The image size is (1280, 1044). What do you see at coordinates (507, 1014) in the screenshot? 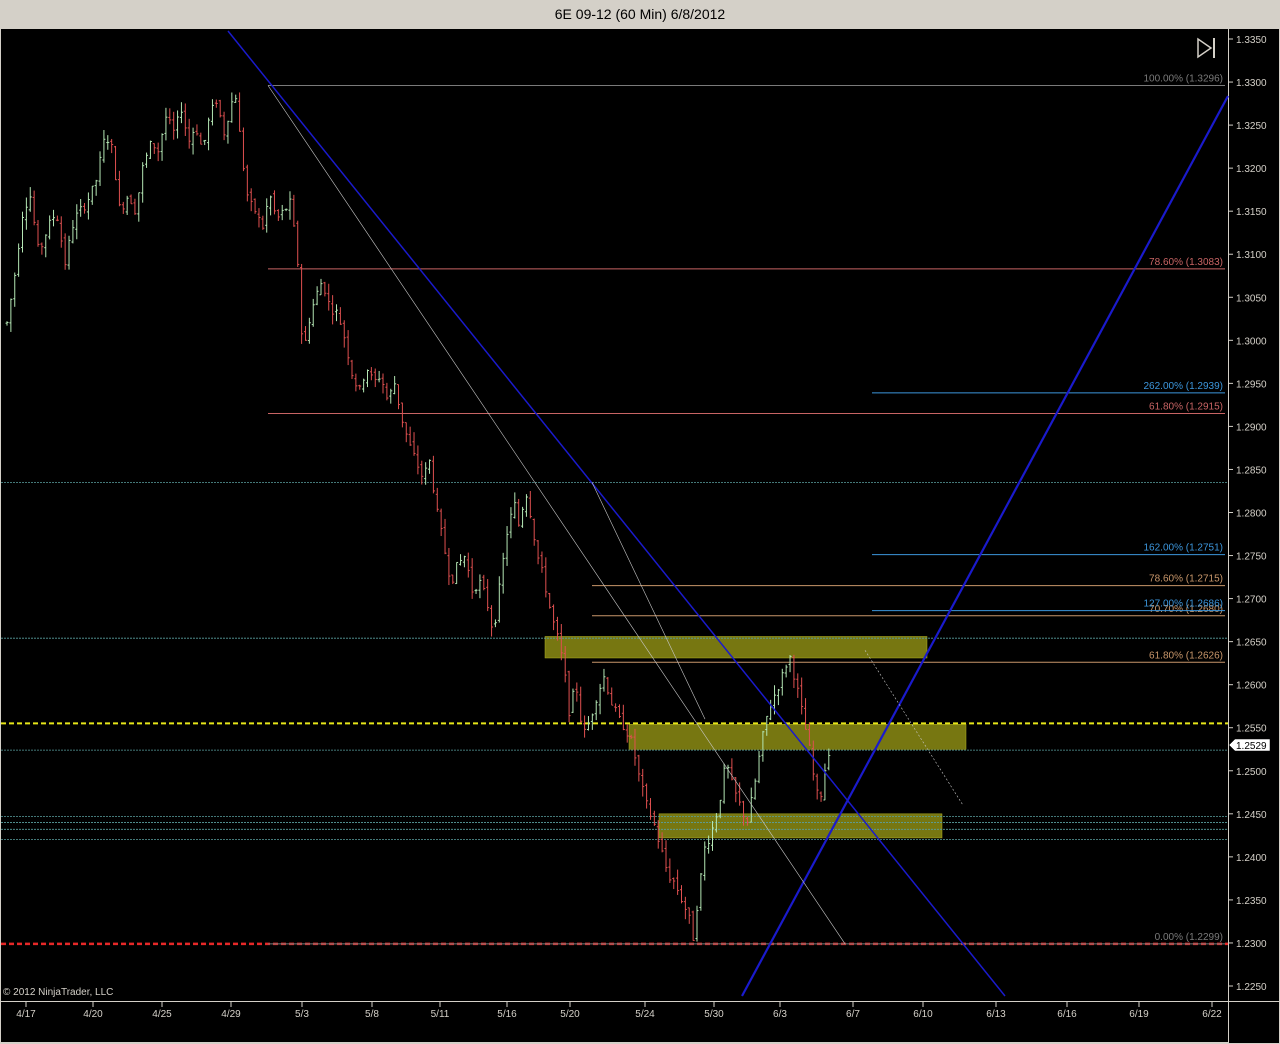
I see `x-tick-label: 5/16` at bounding box center [507, 1014].